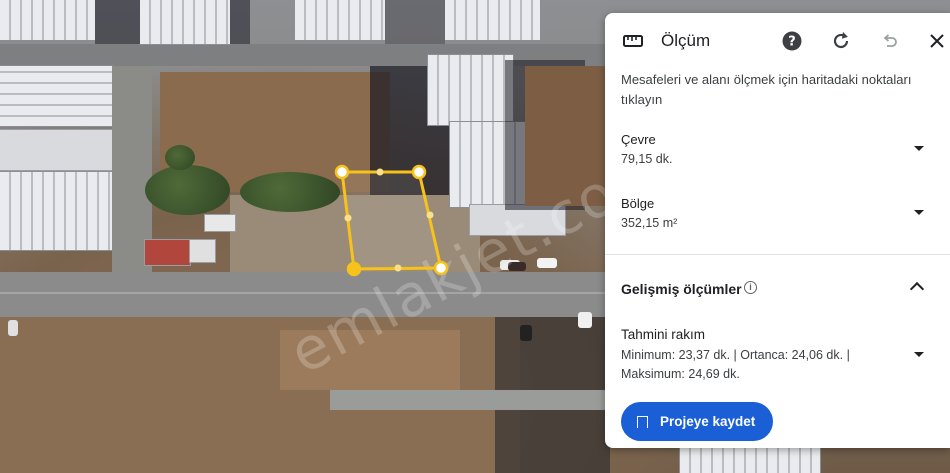  What do you see at coordinates (633, 41) in the screenshot?
I see `ruler-icon` at bounding box center [633, 41].